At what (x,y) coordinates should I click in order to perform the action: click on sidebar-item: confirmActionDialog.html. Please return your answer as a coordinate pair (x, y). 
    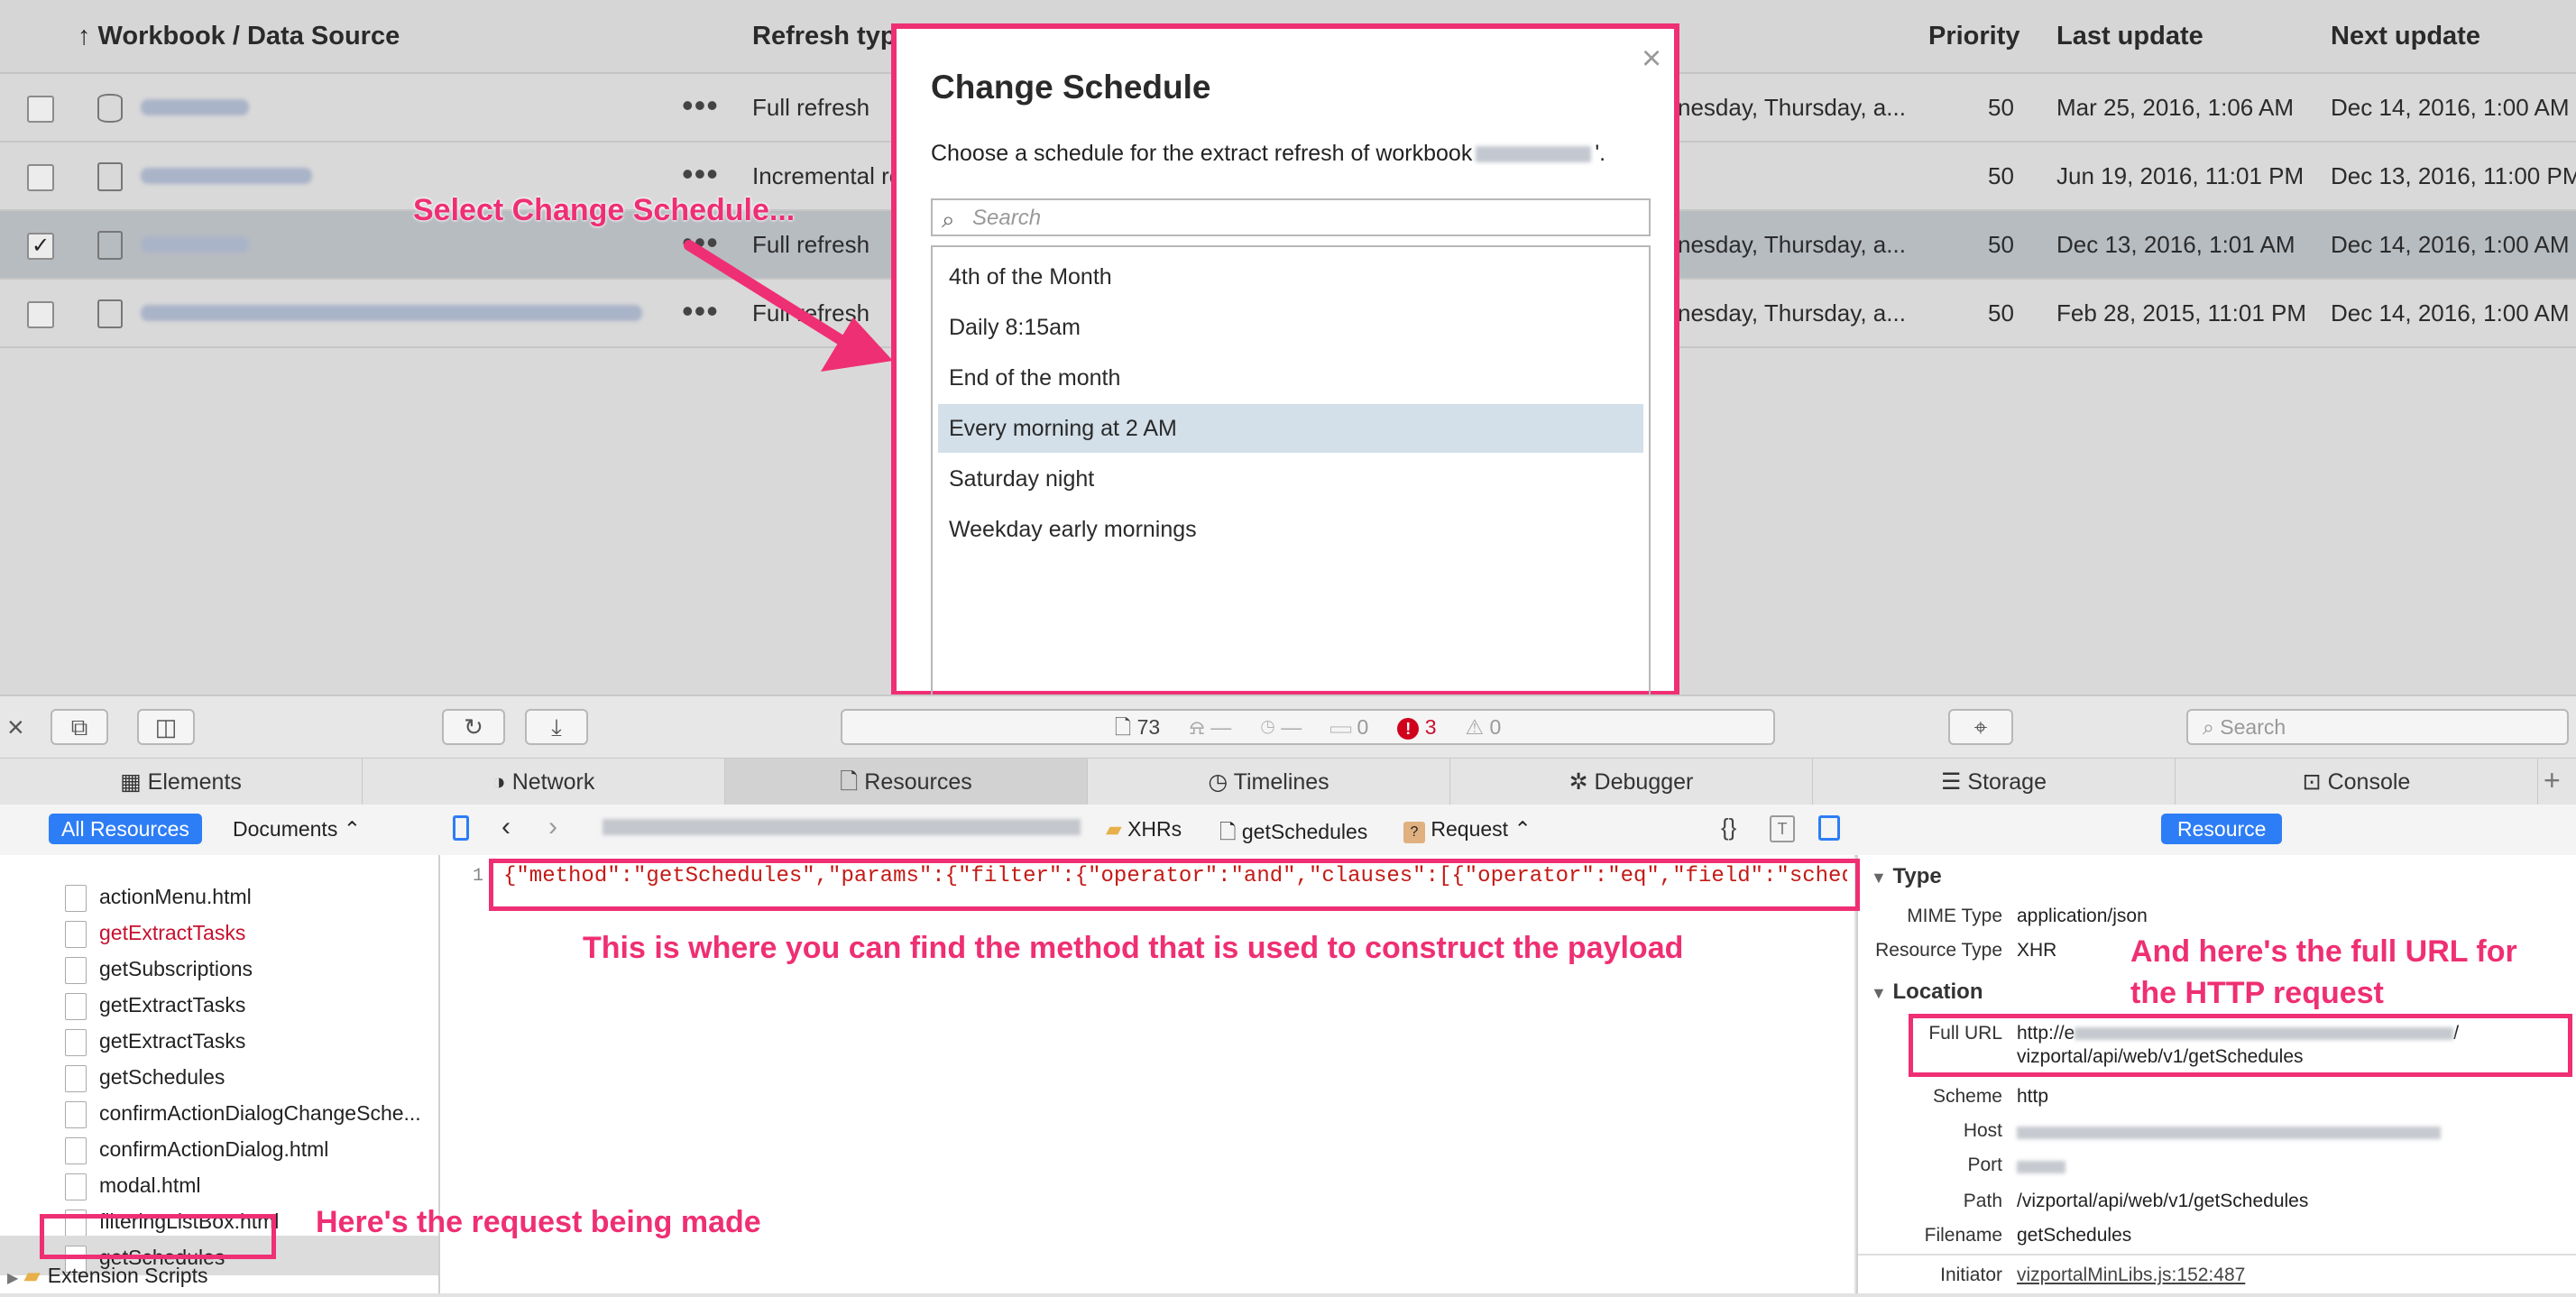
    Looking at the image, I should click on (196, 1149).